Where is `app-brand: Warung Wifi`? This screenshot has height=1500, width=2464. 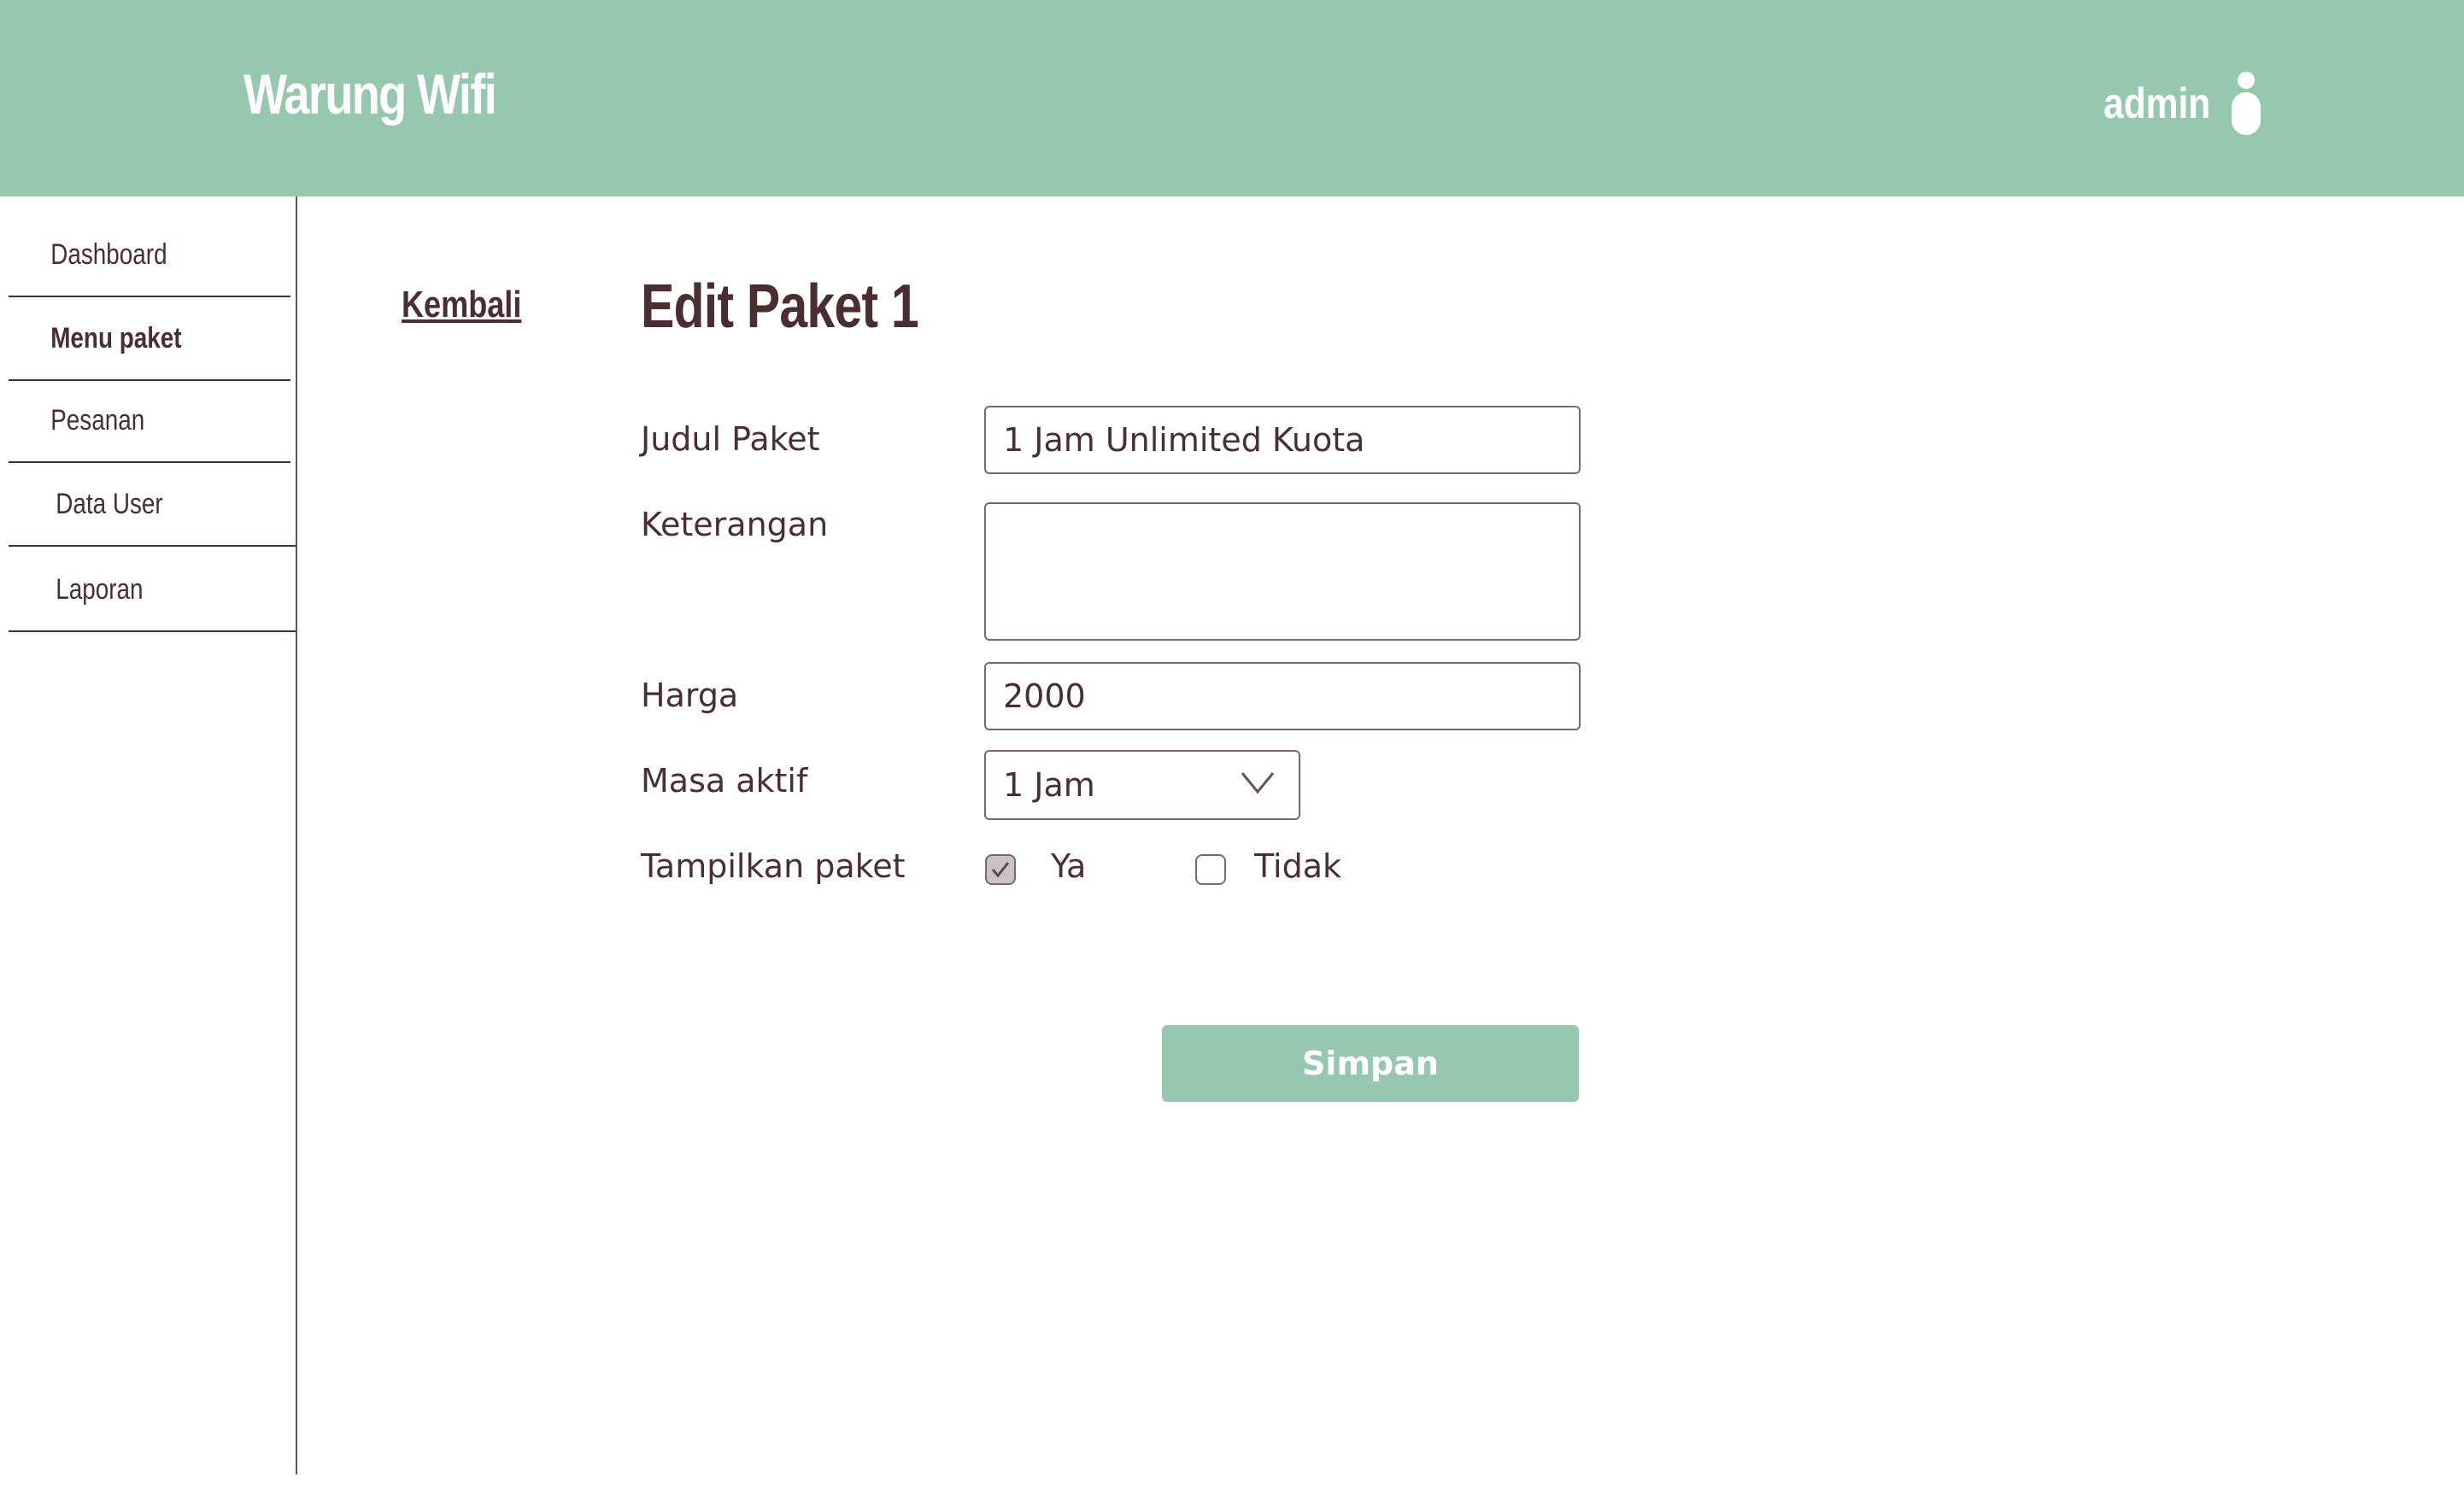 app-brand: Warung Wifi is located at coordinates (370, 94).